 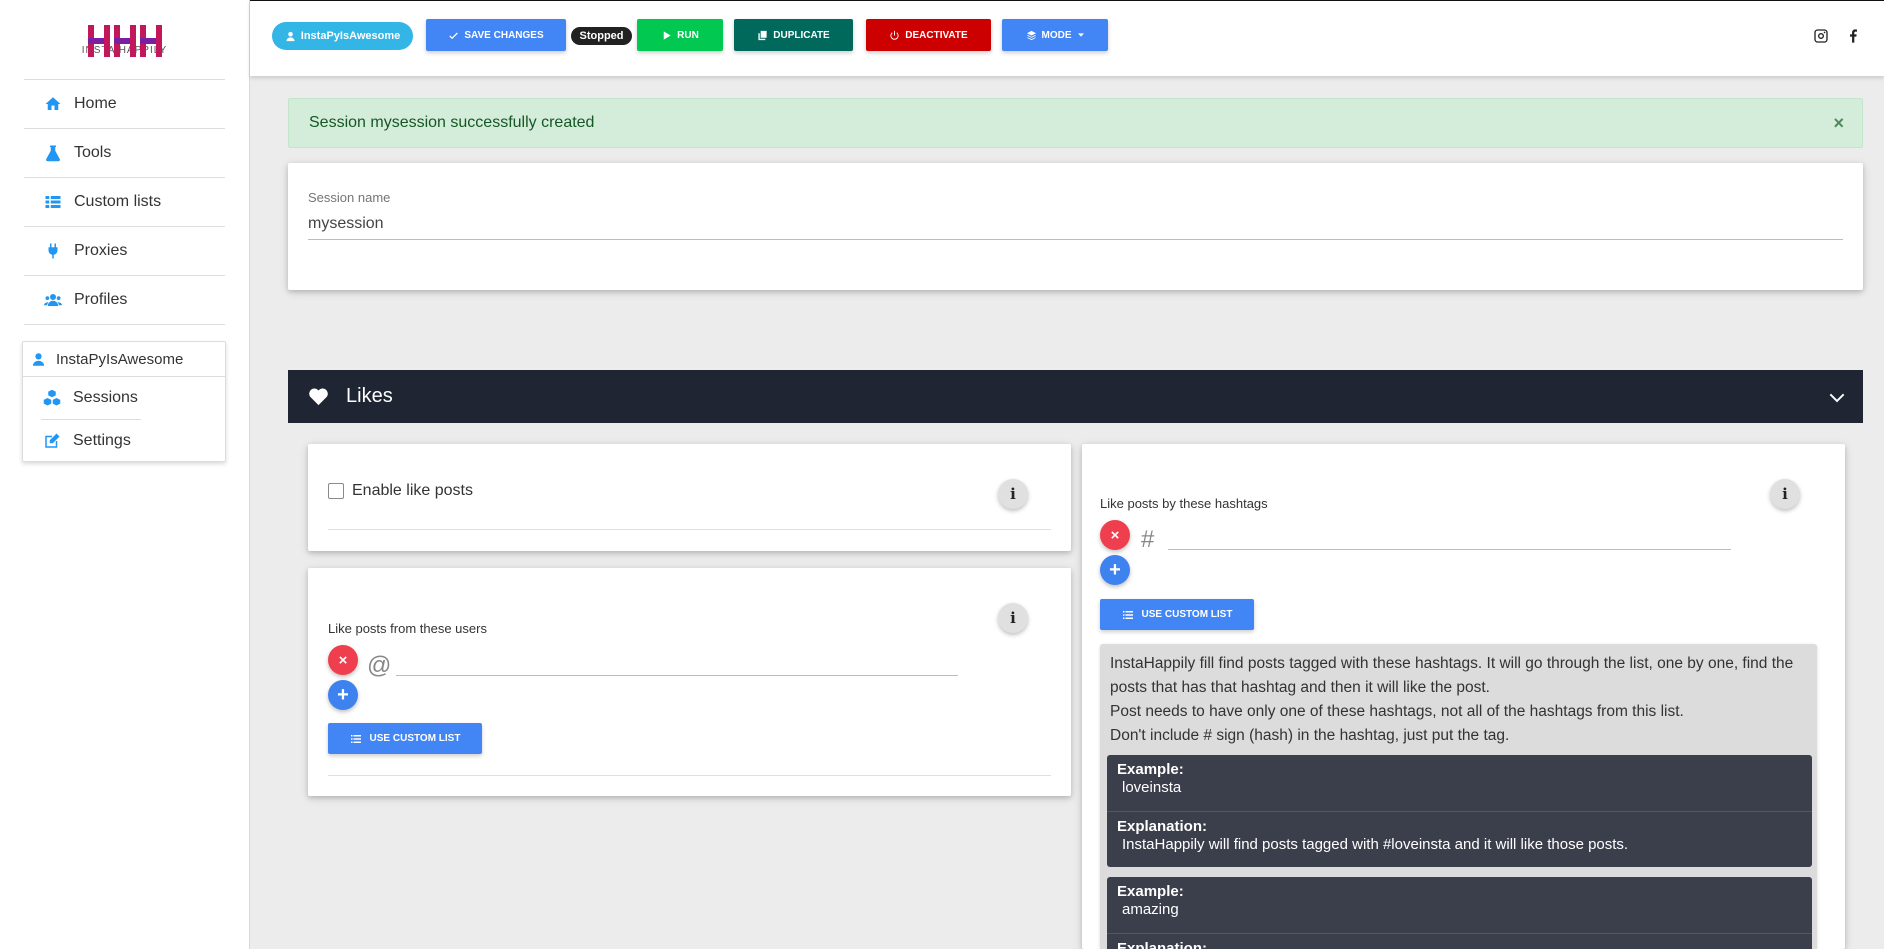 I want to click on session-name-input, so click(x=1075, y=224).